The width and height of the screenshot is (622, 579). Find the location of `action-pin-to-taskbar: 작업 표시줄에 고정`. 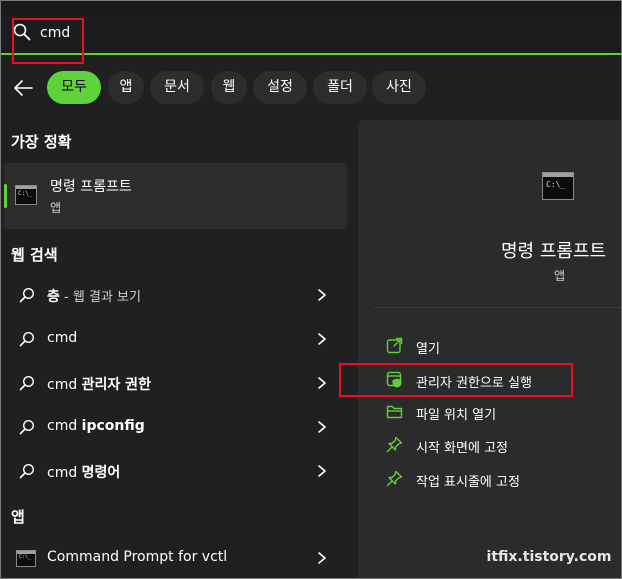

action-pin-to-taskbar: 작업 표시줄에 고정 is located at coordinates (503, 479).